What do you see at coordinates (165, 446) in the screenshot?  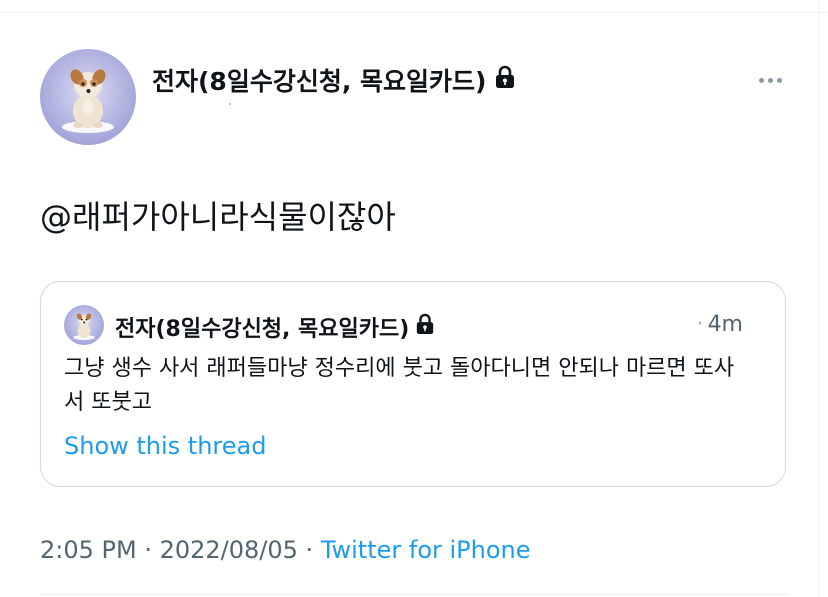 I see `show-thread-link: Show this thread` at bounding box center [165, 446].